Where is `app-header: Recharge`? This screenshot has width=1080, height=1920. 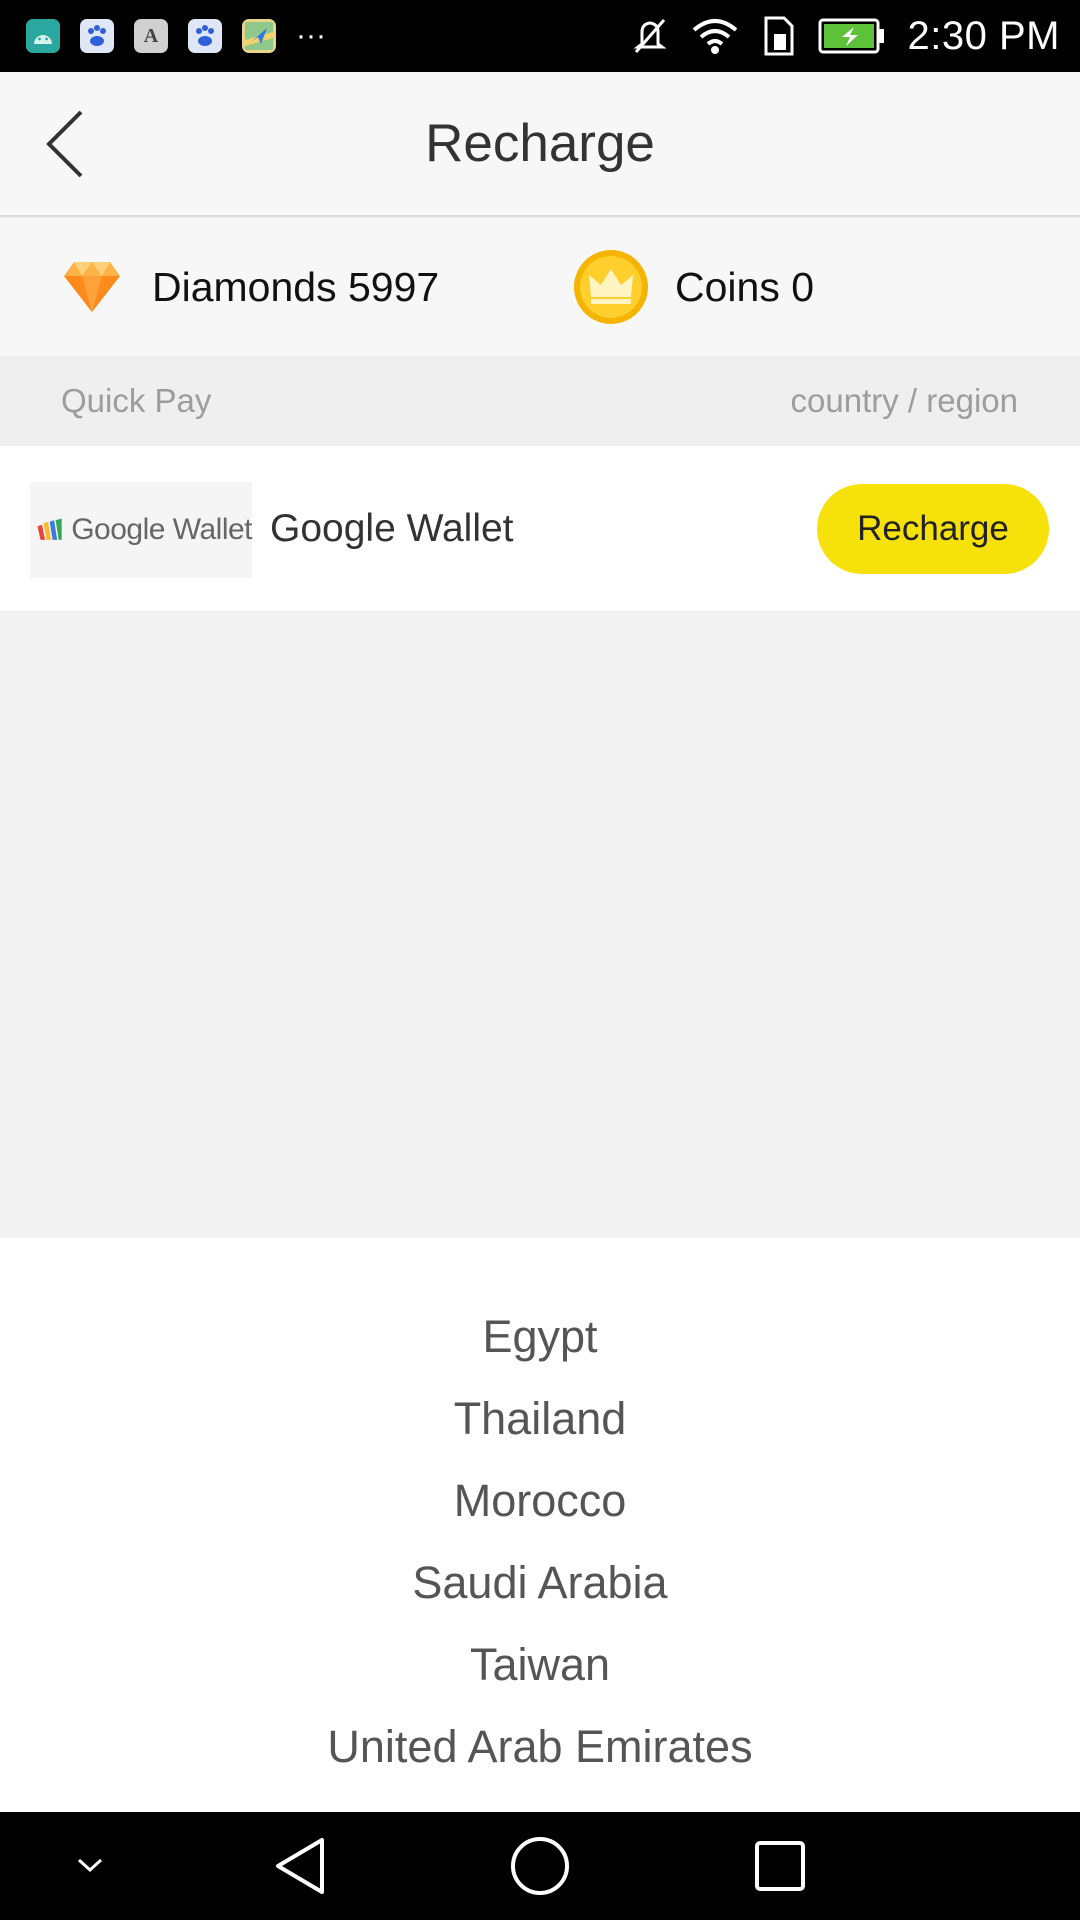
app-header: Recharge is located at coordinates (540, 144).